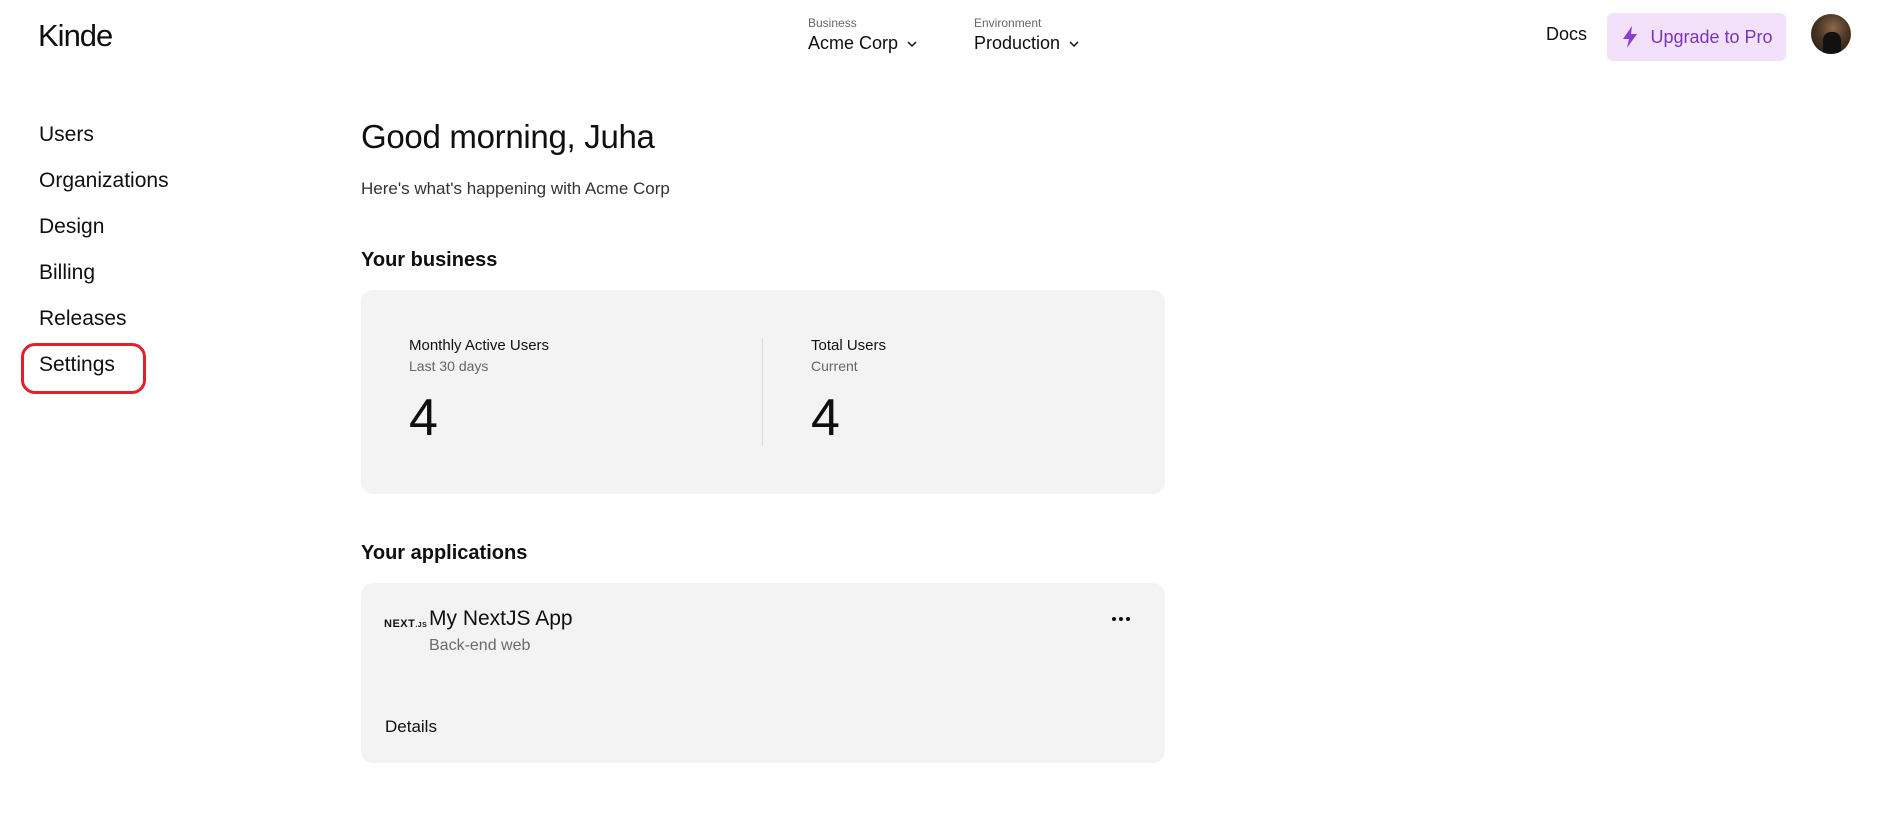 The image size is (1883, 819). Describe the element at coordinates (1008, 23) in the screenshot. I see `environment-caption: Environment` at that location.